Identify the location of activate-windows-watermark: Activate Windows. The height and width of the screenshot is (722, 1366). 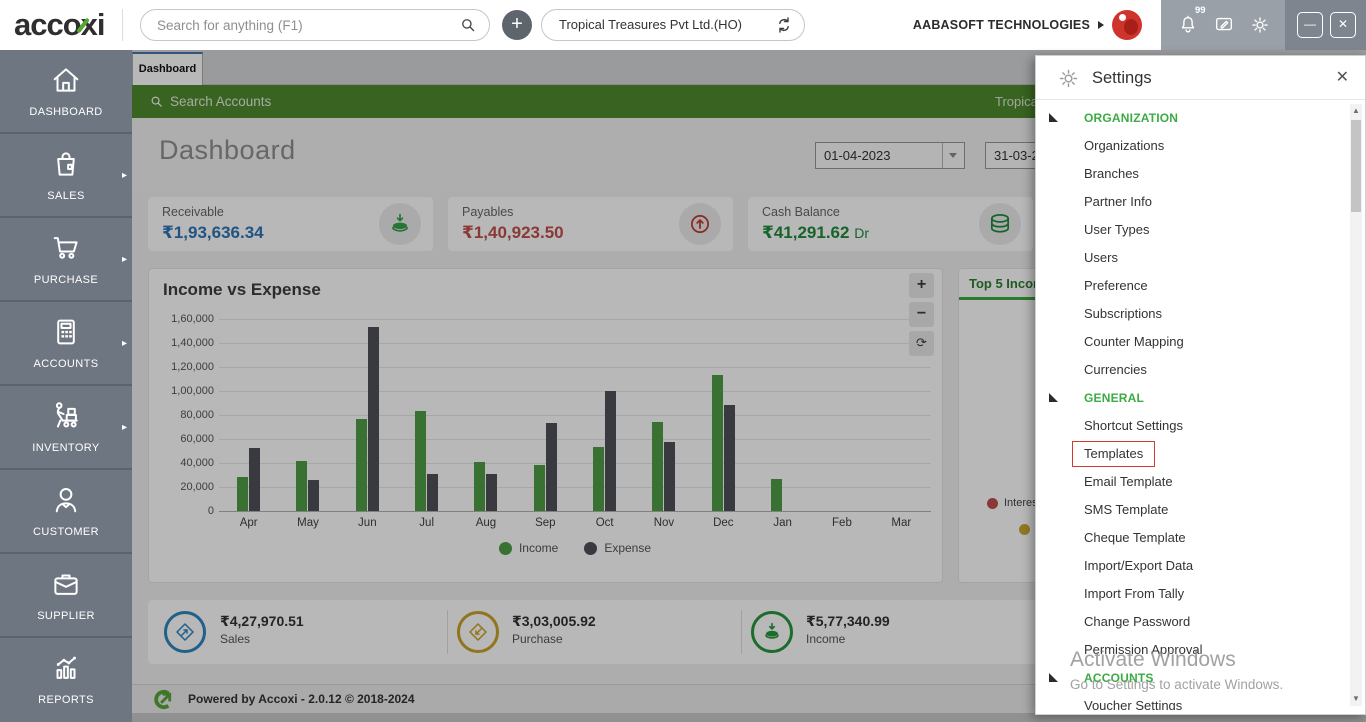
(1153, 659).